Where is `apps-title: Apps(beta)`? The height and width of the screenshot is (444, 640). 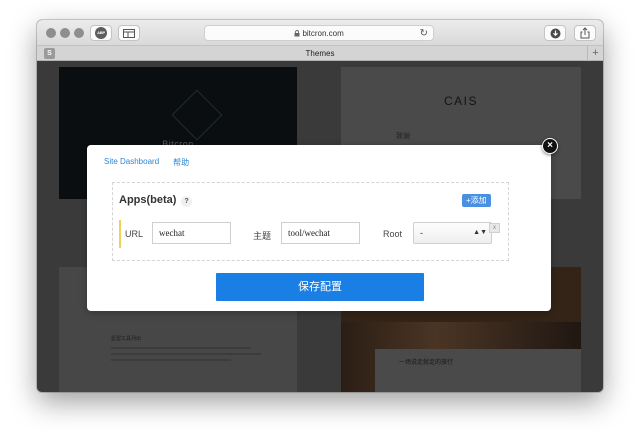
apps-title: Apps(beta) is located at coordinates (148, 200).